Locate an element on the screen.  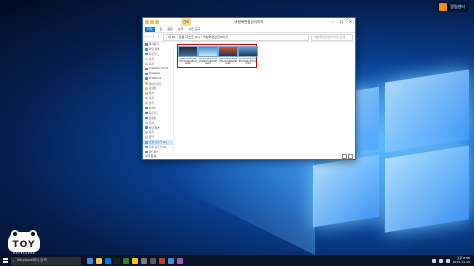
file-name: 5b3c9e7a1d2f4e8b0c6a9d3f7e1b5c2a is located at coordinates (248, 62).